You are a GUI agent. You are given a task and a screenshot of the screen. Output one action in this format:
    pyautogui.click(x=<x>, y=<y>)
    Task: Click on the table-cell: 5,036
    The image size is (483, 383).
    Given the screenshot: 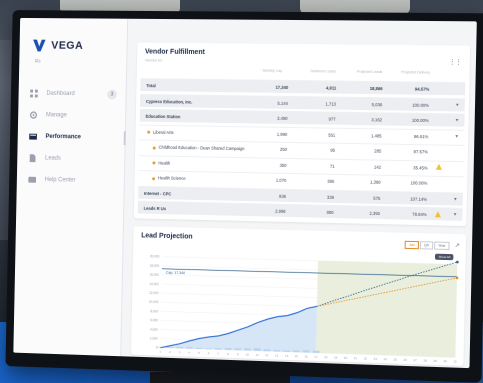 What is the action you would take?
    pyautogui.click(x=377, y=104)
    